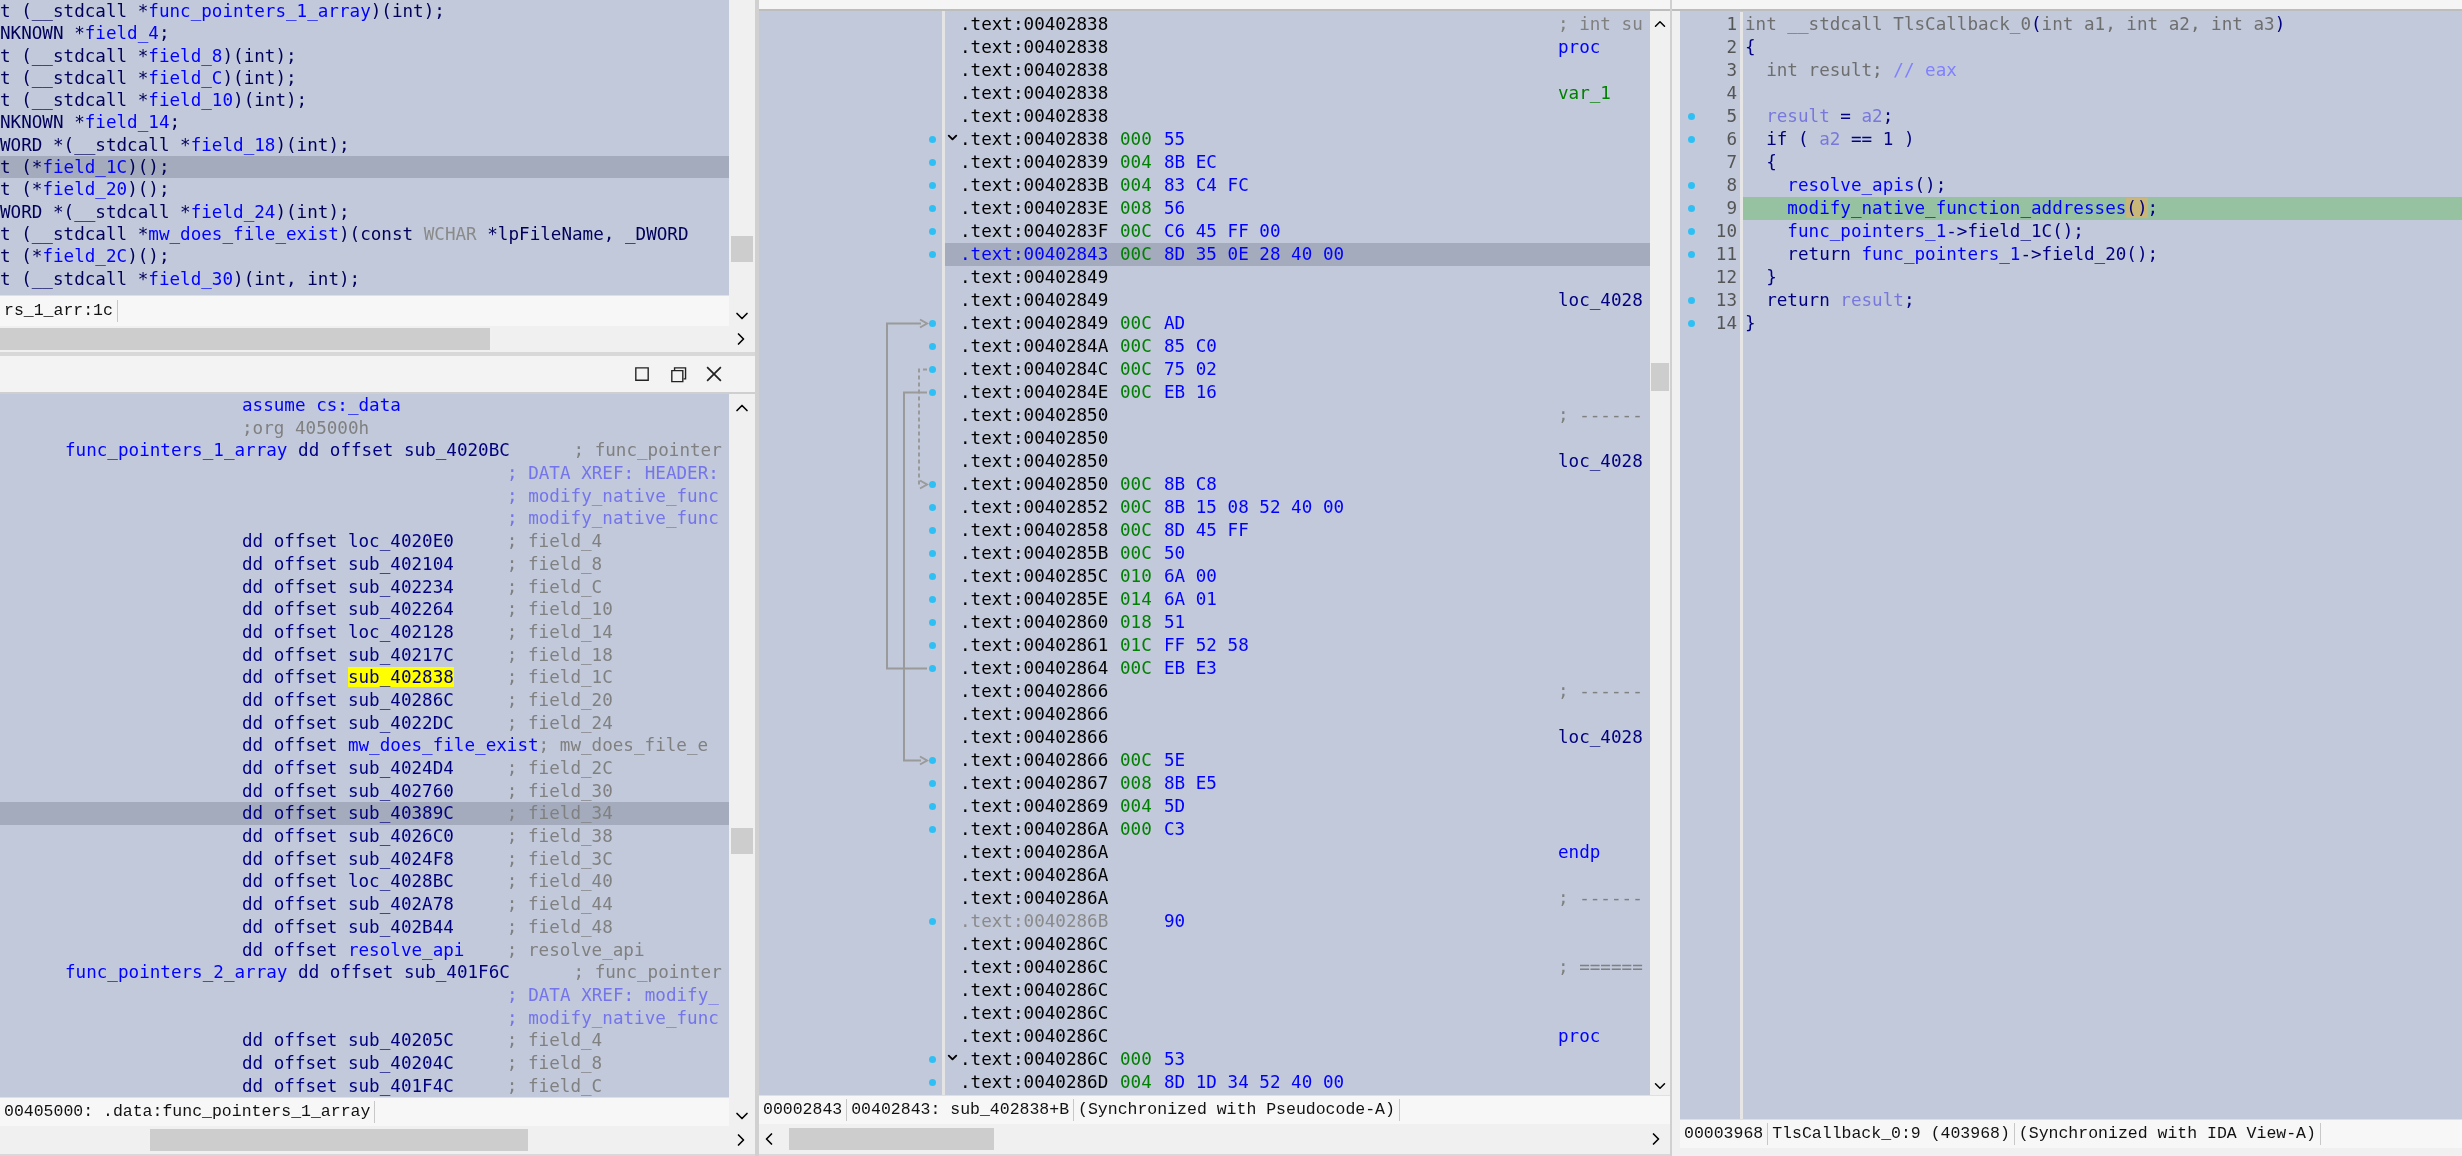 The image size is (2462, 1156). What do you see at coordinates (422, 1085) in the screenshot?
I see `code-line: dd offset sub_401F4C ; field_C` at bounding box center [422, 1085].